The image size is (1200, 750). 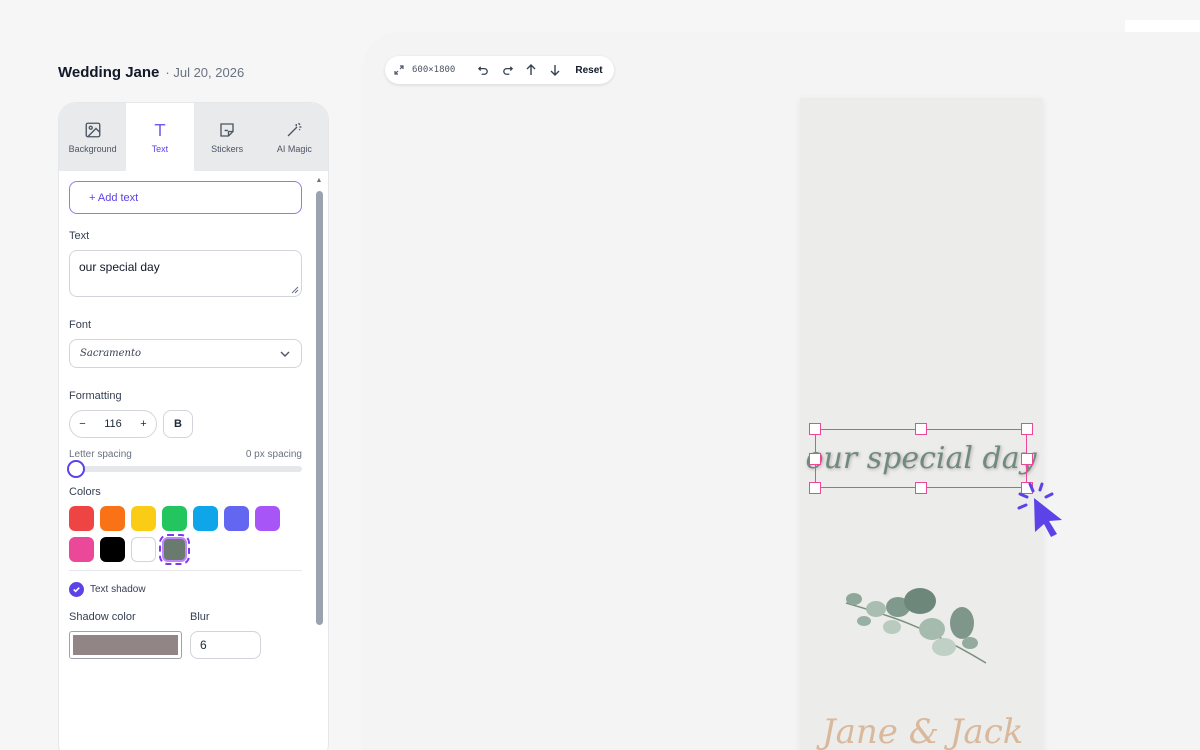 I want to click on blur-label: Blur, so click(x=200, y=617).